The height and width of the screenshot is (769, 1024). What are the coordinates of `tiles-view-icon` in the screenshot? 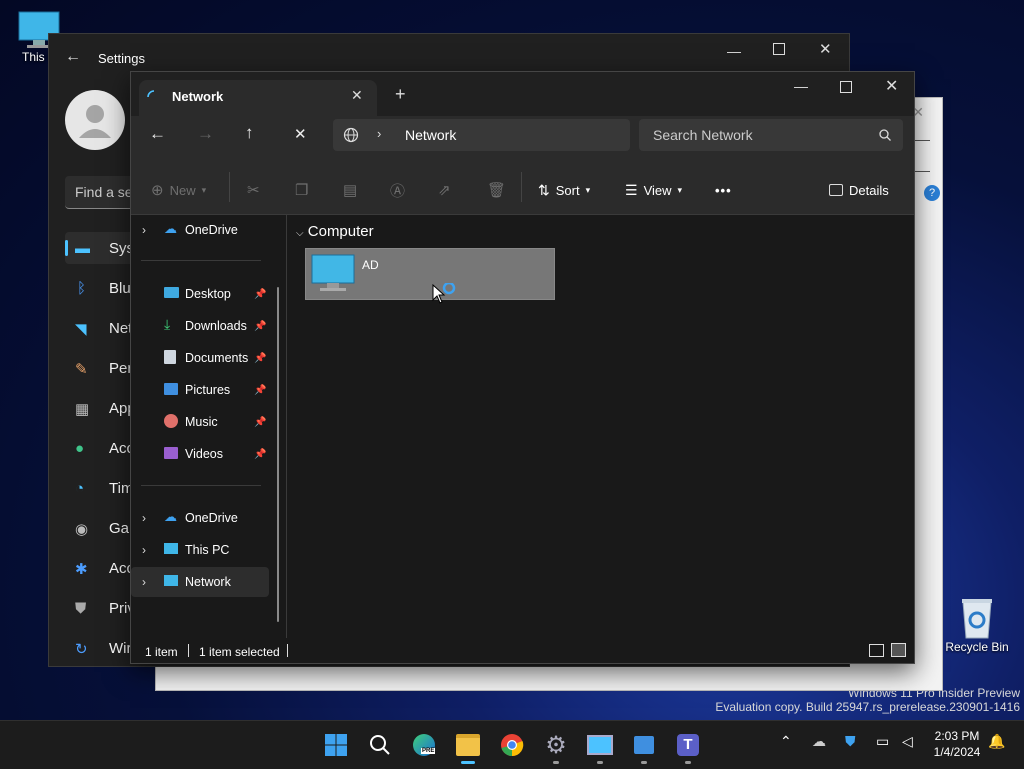 It's located at (898, 650).